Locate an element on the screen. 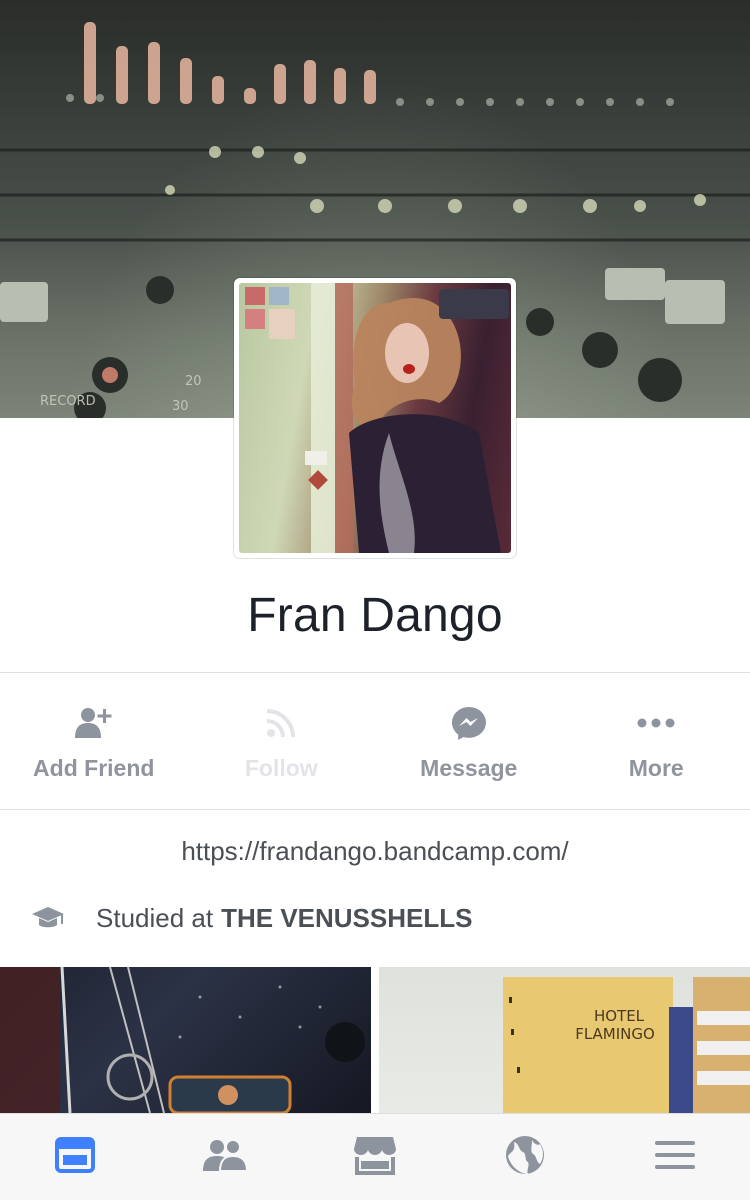  bottom-tab-bar is located at coordinates (375, 1156).